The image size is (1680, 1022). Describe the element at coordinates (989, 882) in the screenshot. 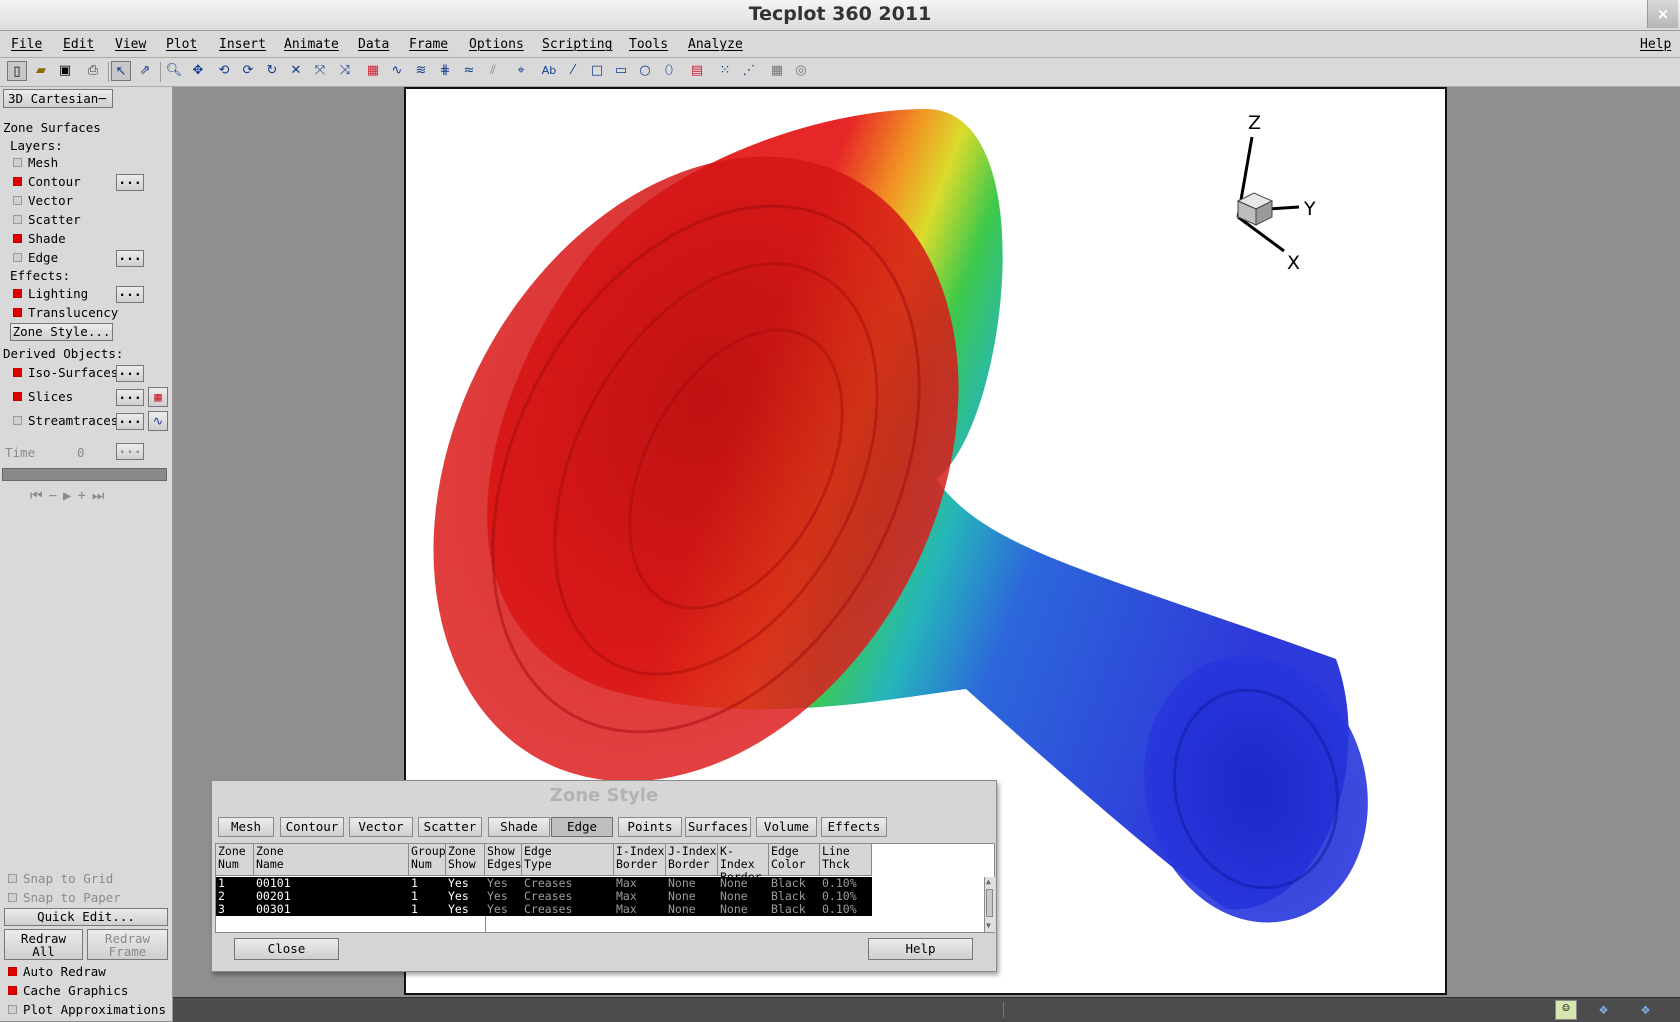

I see `scroll-up-icon: ▲` at that location.